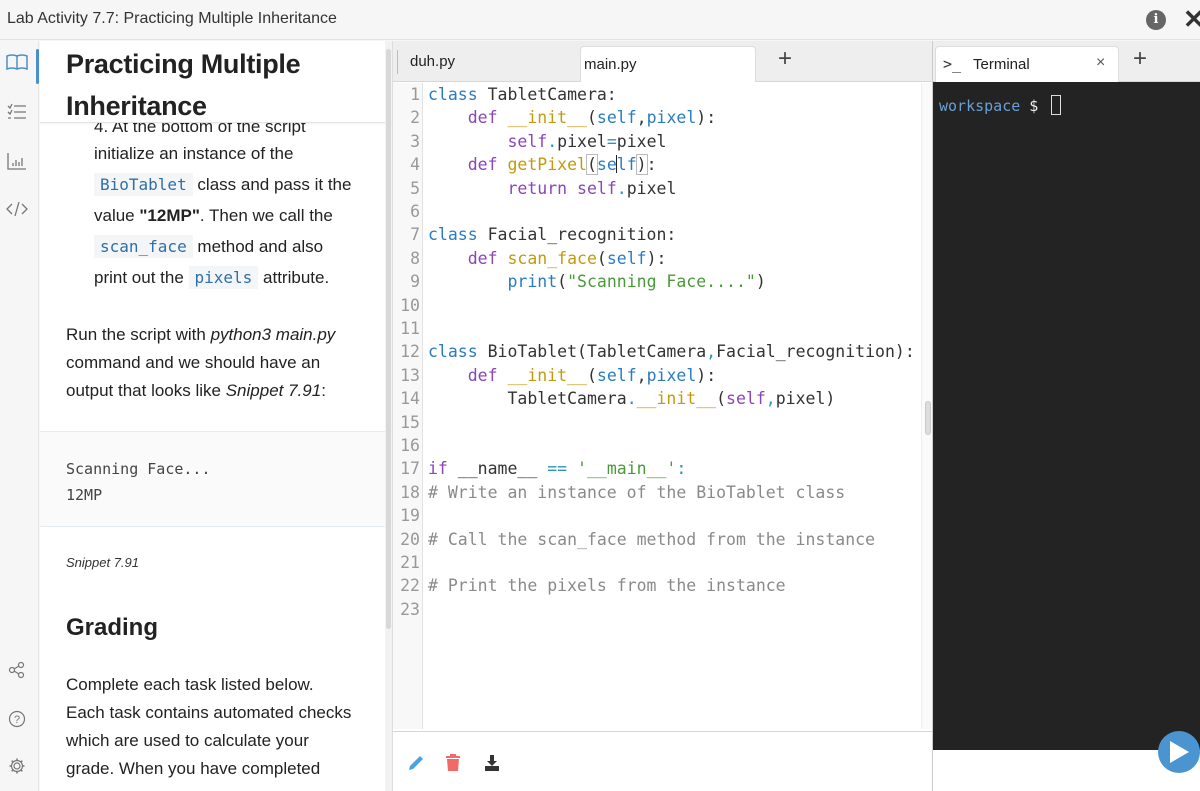 The image size is (1200, 791). Describe the element at coordinates (273, 334) in the screenshot. I see `run-command: python3 main.py` at that location.